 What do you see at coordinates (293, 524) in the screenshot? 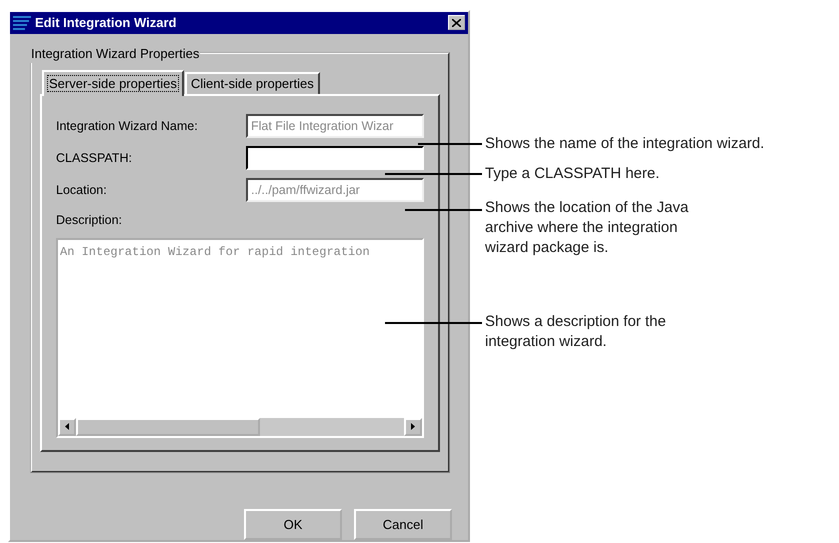
I see `dialog-button: OK` at bounding box center [293, 524].